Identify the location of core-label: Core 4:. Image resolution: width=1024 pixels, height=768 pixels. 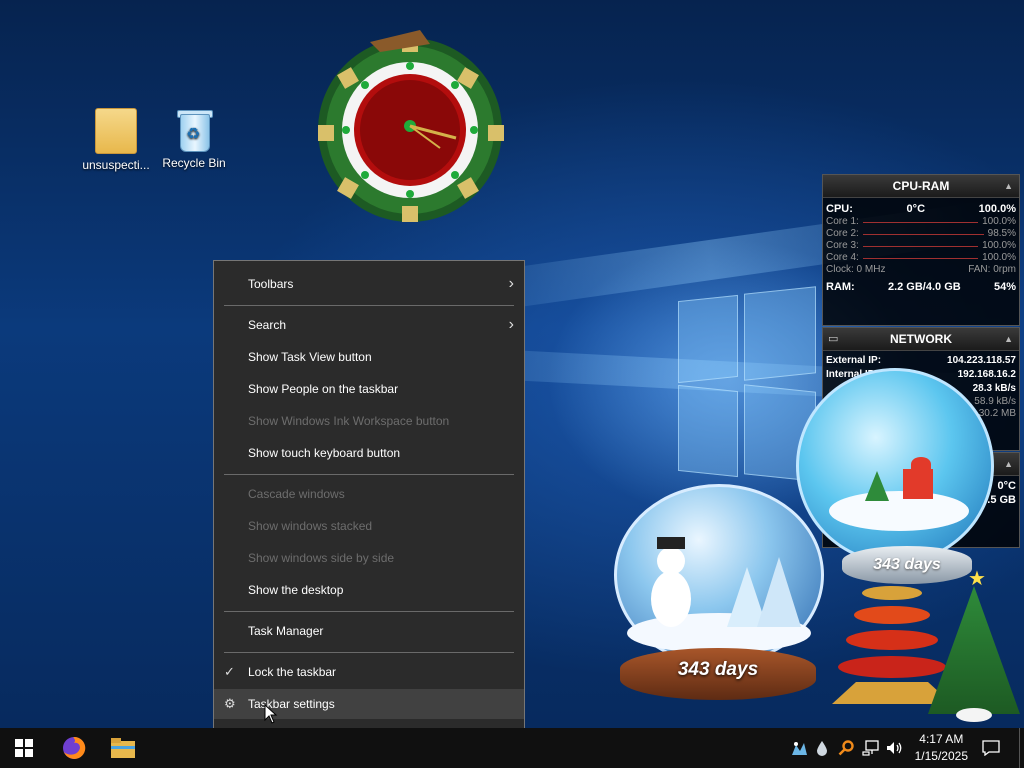
(842, 257).